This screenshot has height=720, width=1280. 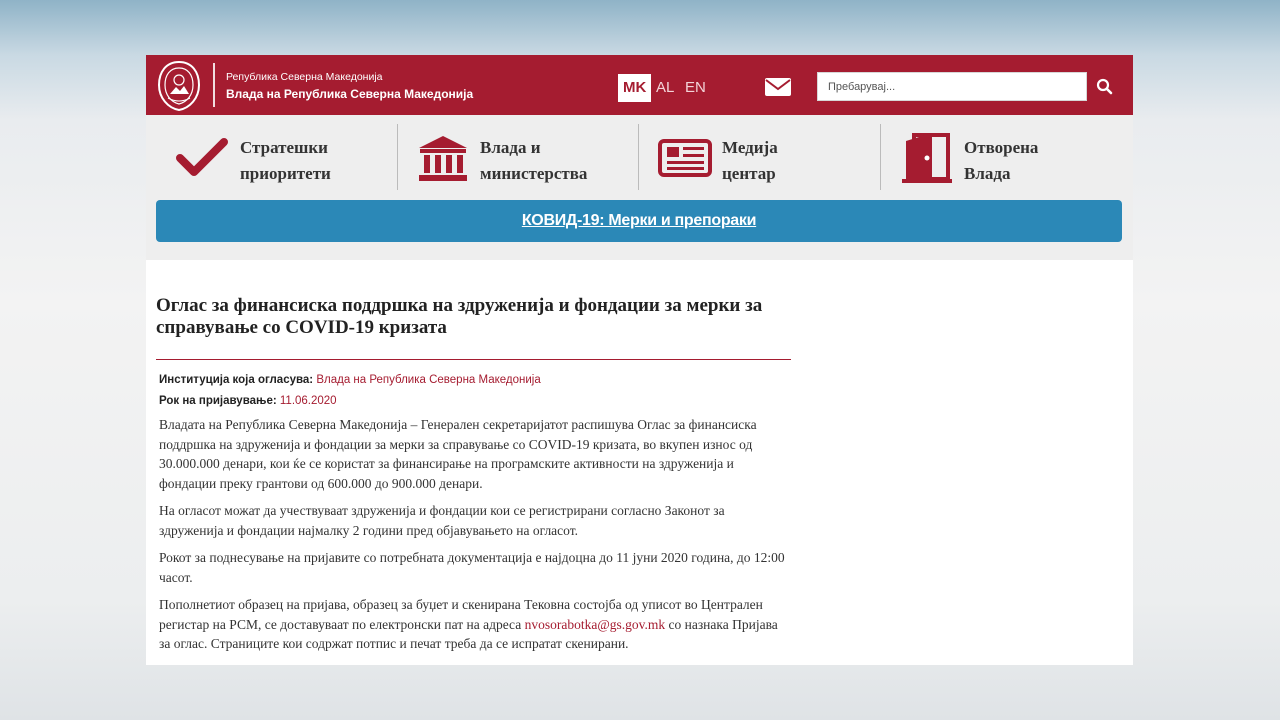 I want to click on country-name: Република Северна Македонија, so click(x=304, y=77).